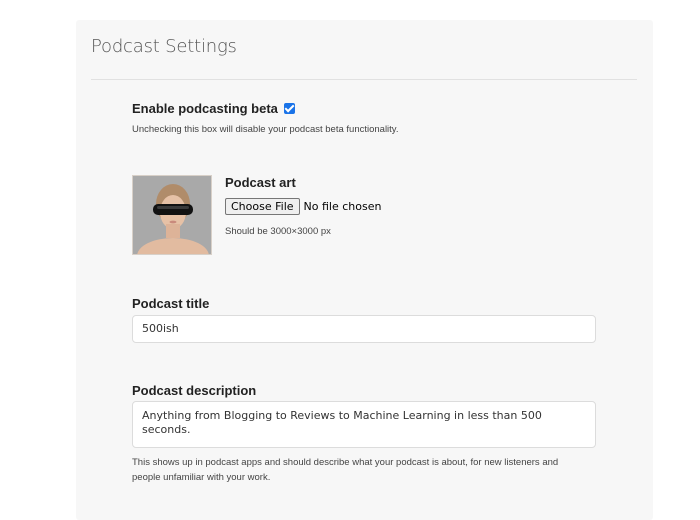 The height and width of the screenshot is (520, 700). I want to click on title-label: Podcast title, so click(171, 303).